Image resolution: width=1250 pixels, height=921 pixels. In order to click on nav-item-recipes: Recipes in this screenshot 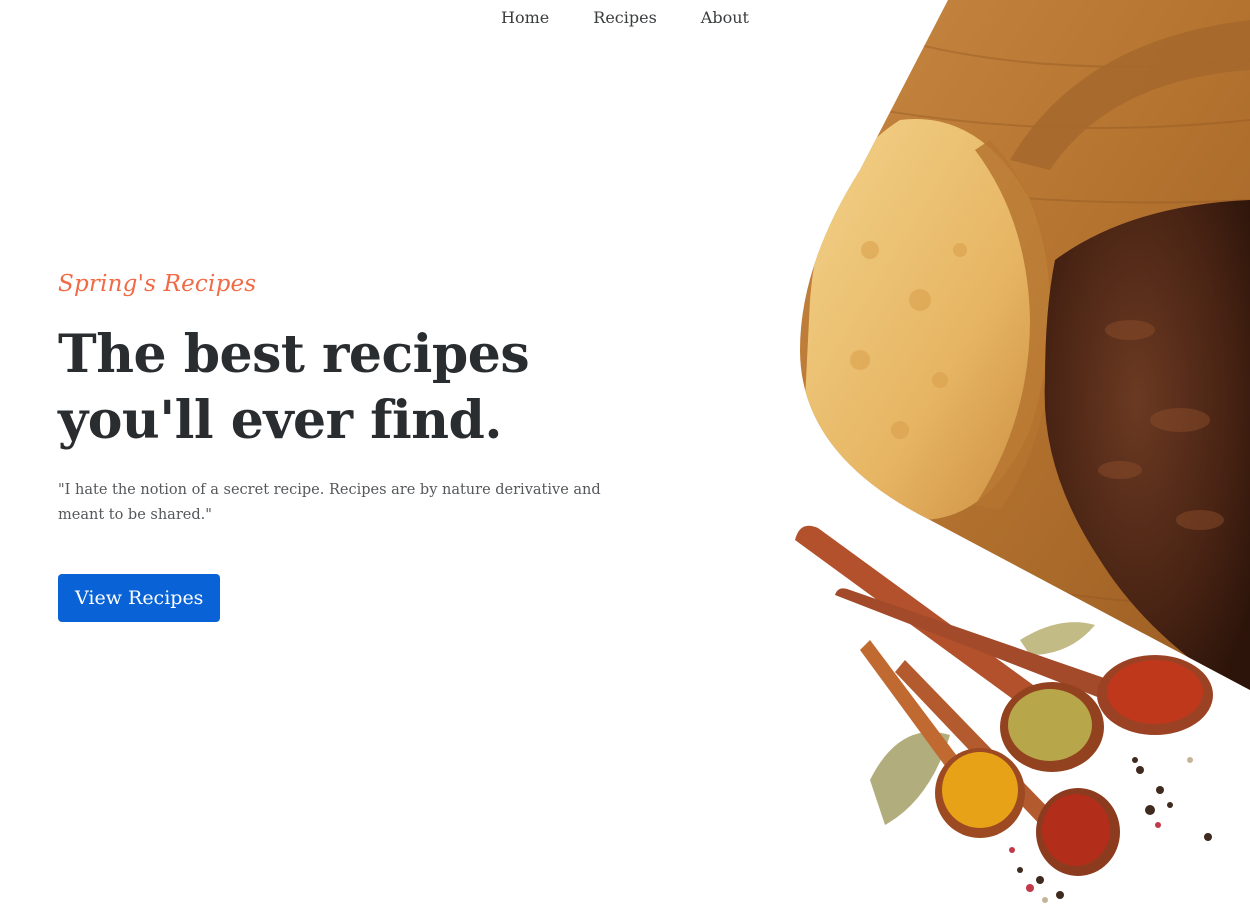, I will do `click(625, 18)`.